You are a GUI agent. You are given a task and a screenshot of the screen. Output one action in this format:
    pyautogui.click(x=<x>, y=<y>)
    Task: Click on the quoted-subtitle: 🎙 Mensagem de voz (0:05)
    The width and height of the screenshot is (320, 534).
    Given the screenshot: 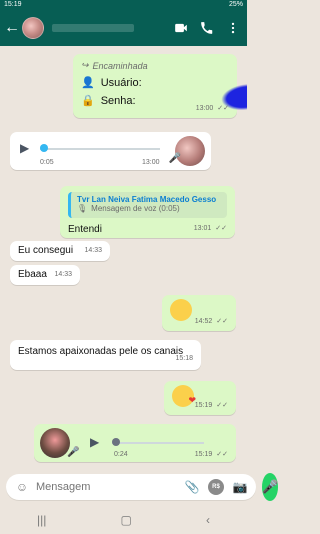 What is the action you would take?
    pyautogui.click(x=128, y=208)
    